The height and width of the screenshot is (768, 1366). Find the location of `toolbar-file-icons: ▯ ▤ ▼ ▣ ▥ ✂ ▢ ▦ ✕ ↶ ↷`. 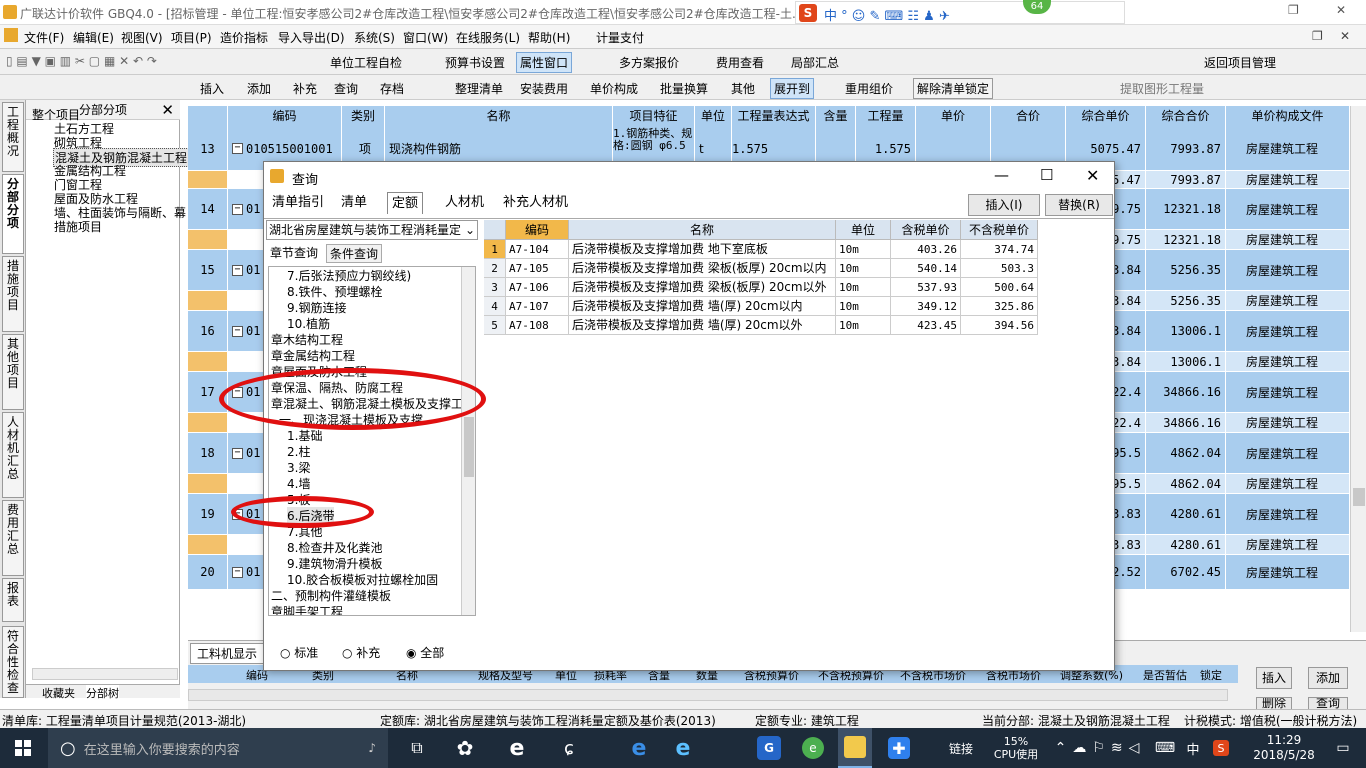

toolbar-file-icons: ▯ ▤ ▼ ▣ ▥ ✂ ▢ ▦ ✕ ↶ ↷ is located at coordinates (81, 61).